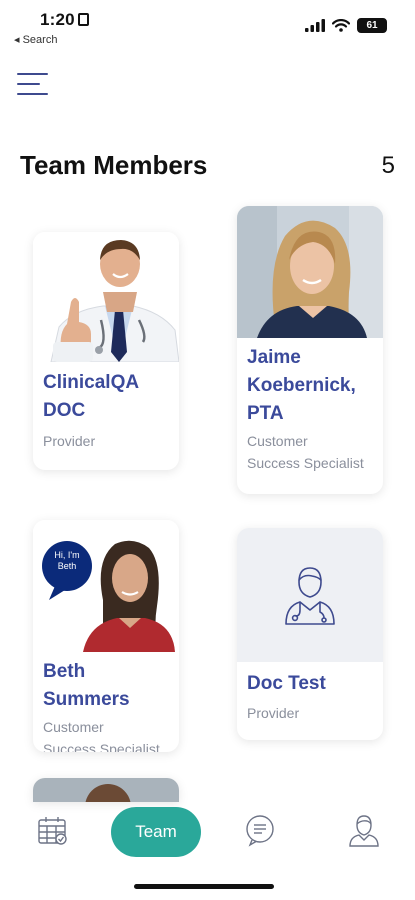 The height and width of the screenshot is (900, 415). I want to click on member-card-doc-test: Doc Test Provider, so click(310, 634).